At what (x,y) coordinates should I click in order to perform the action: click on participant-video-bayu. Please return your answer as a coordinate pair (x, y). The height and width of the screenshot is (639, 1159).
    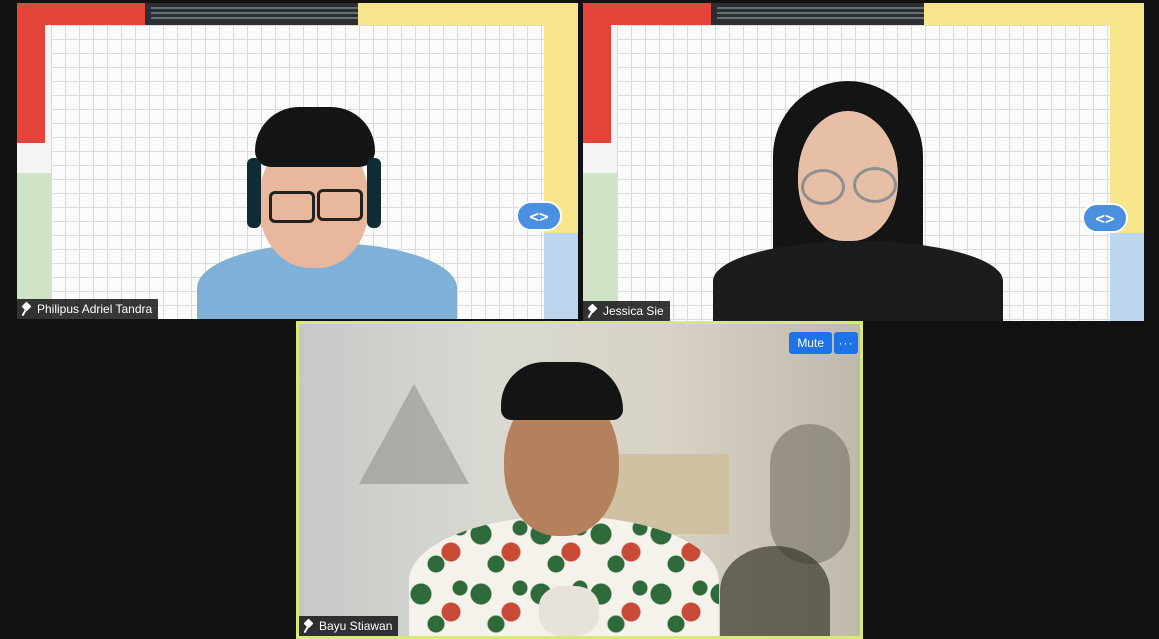
    Looking at the image, I should click on (564, 491).